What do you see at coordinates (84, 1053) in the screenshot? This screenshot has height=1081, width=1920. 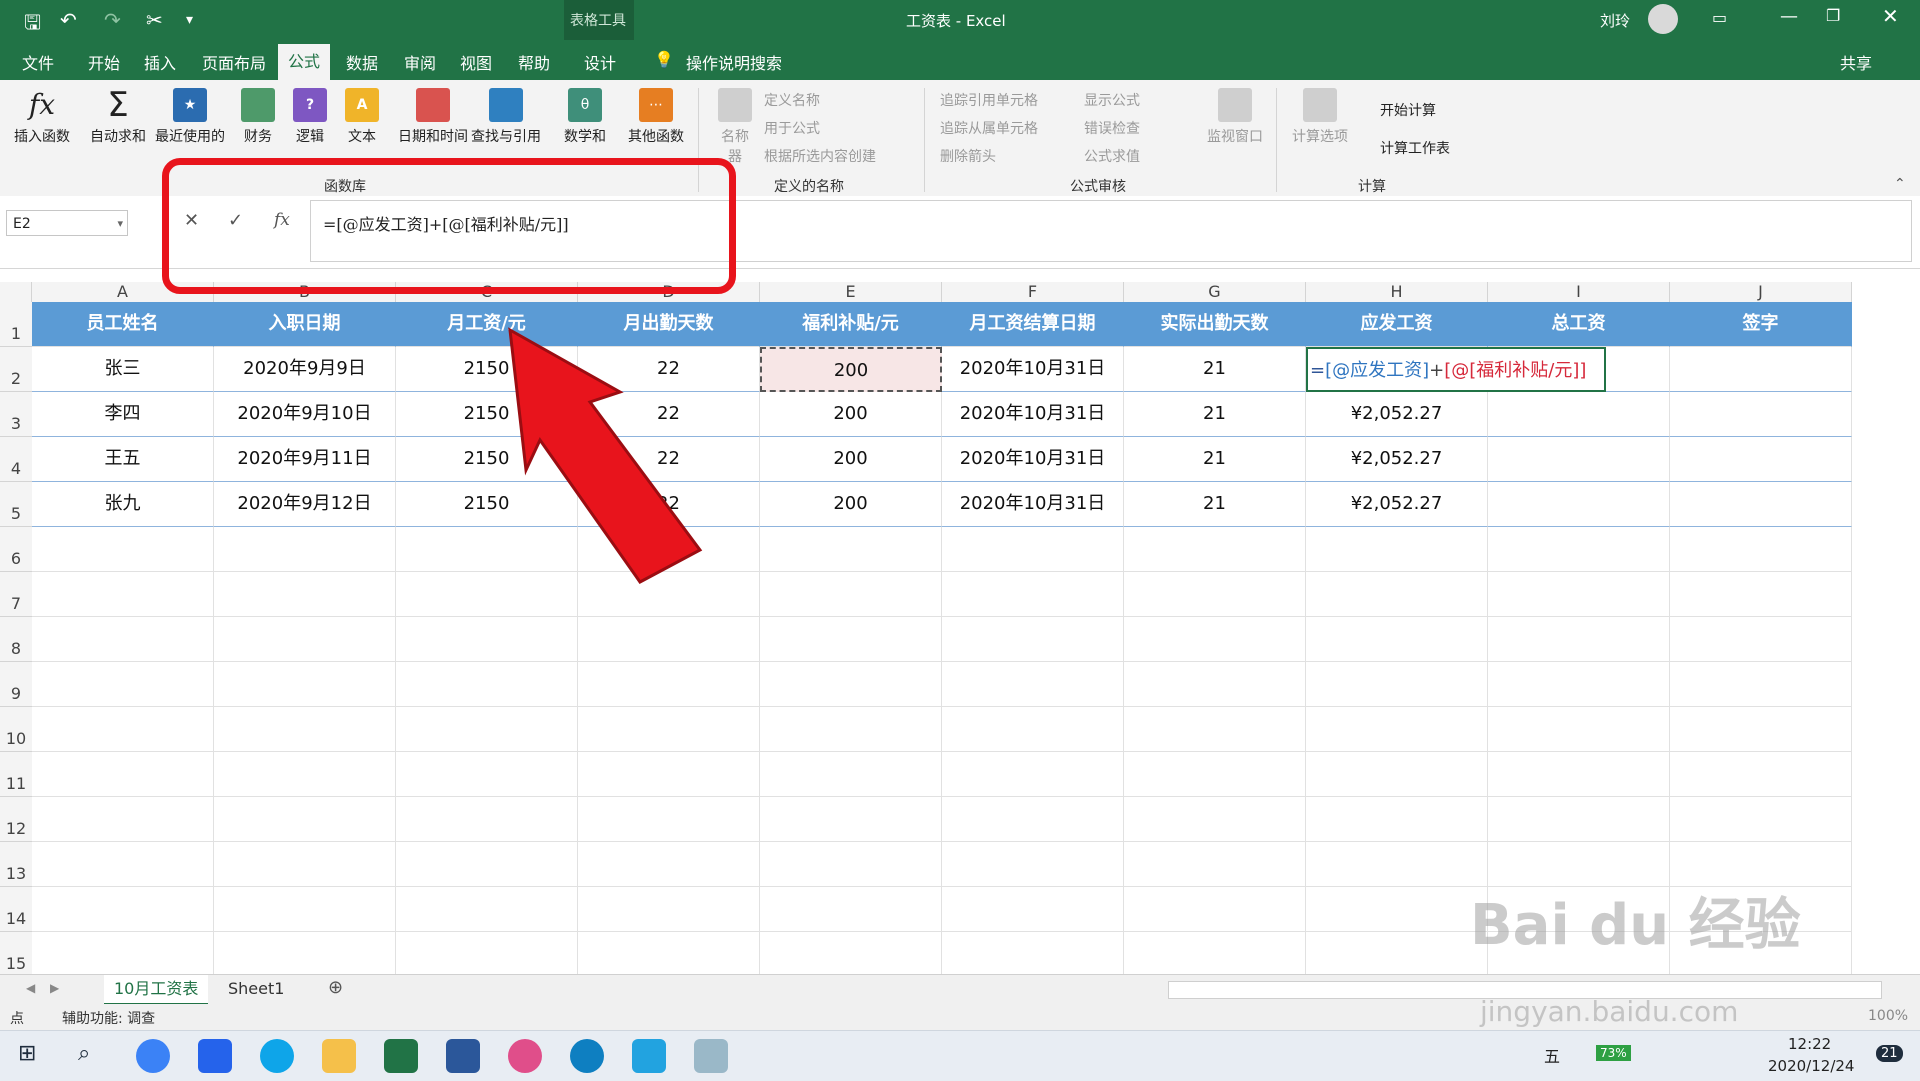 I see `search-icon: ⌕` at bounding box center [84, 1053].